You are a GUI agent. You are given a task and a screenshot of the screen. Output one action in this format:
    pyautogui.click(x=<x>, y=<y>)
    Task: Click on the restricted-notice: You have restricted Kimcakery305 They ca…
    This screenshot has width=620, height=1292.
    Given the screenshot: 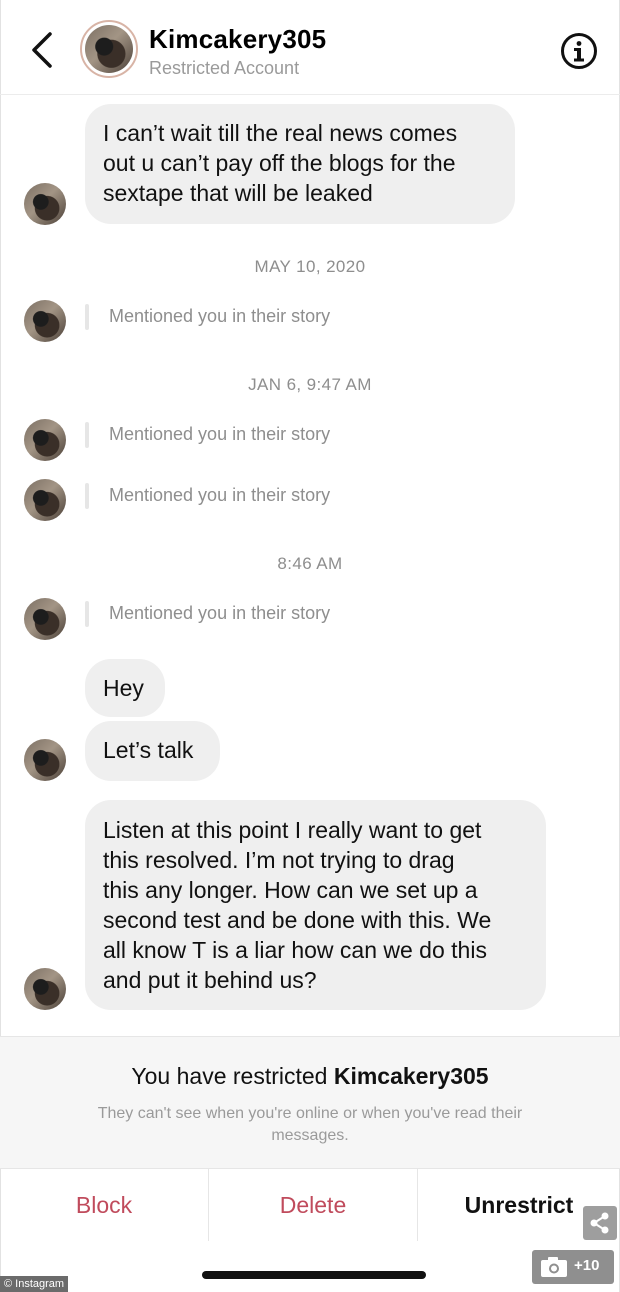 What is the action you would take?
    pyautogui.click(x=310, y=1102)
    